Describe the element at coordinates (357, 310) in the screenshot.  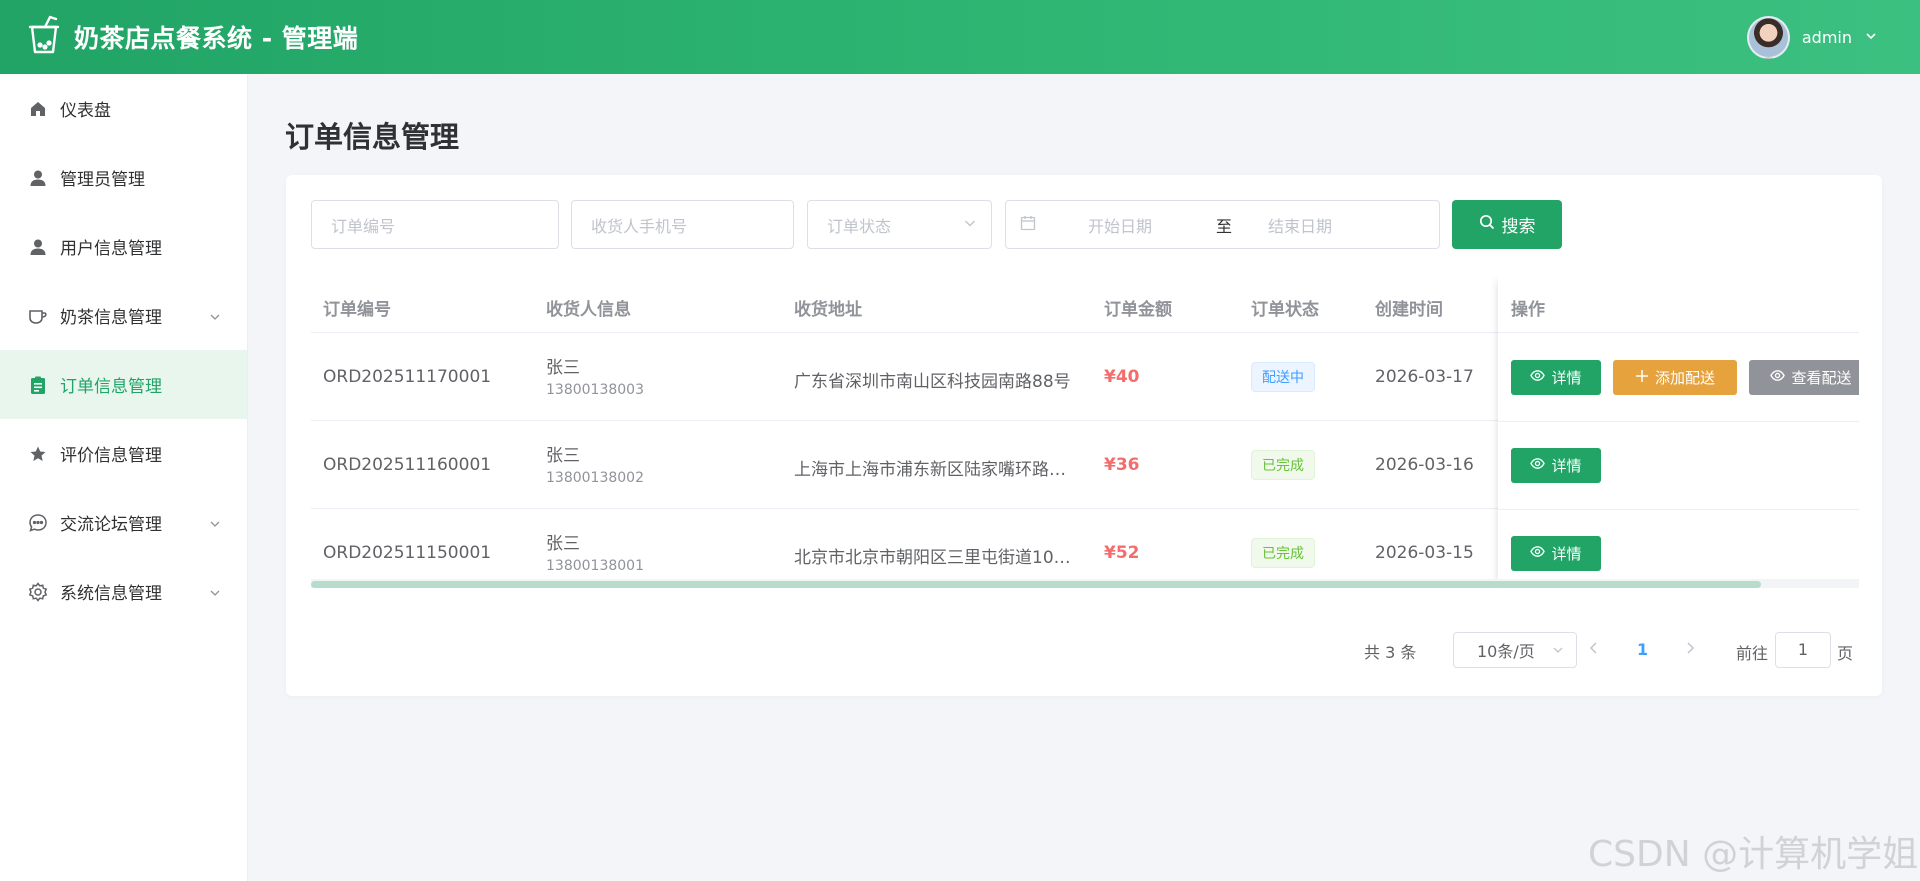
I see `col-order-no: 订单编号` at that location.